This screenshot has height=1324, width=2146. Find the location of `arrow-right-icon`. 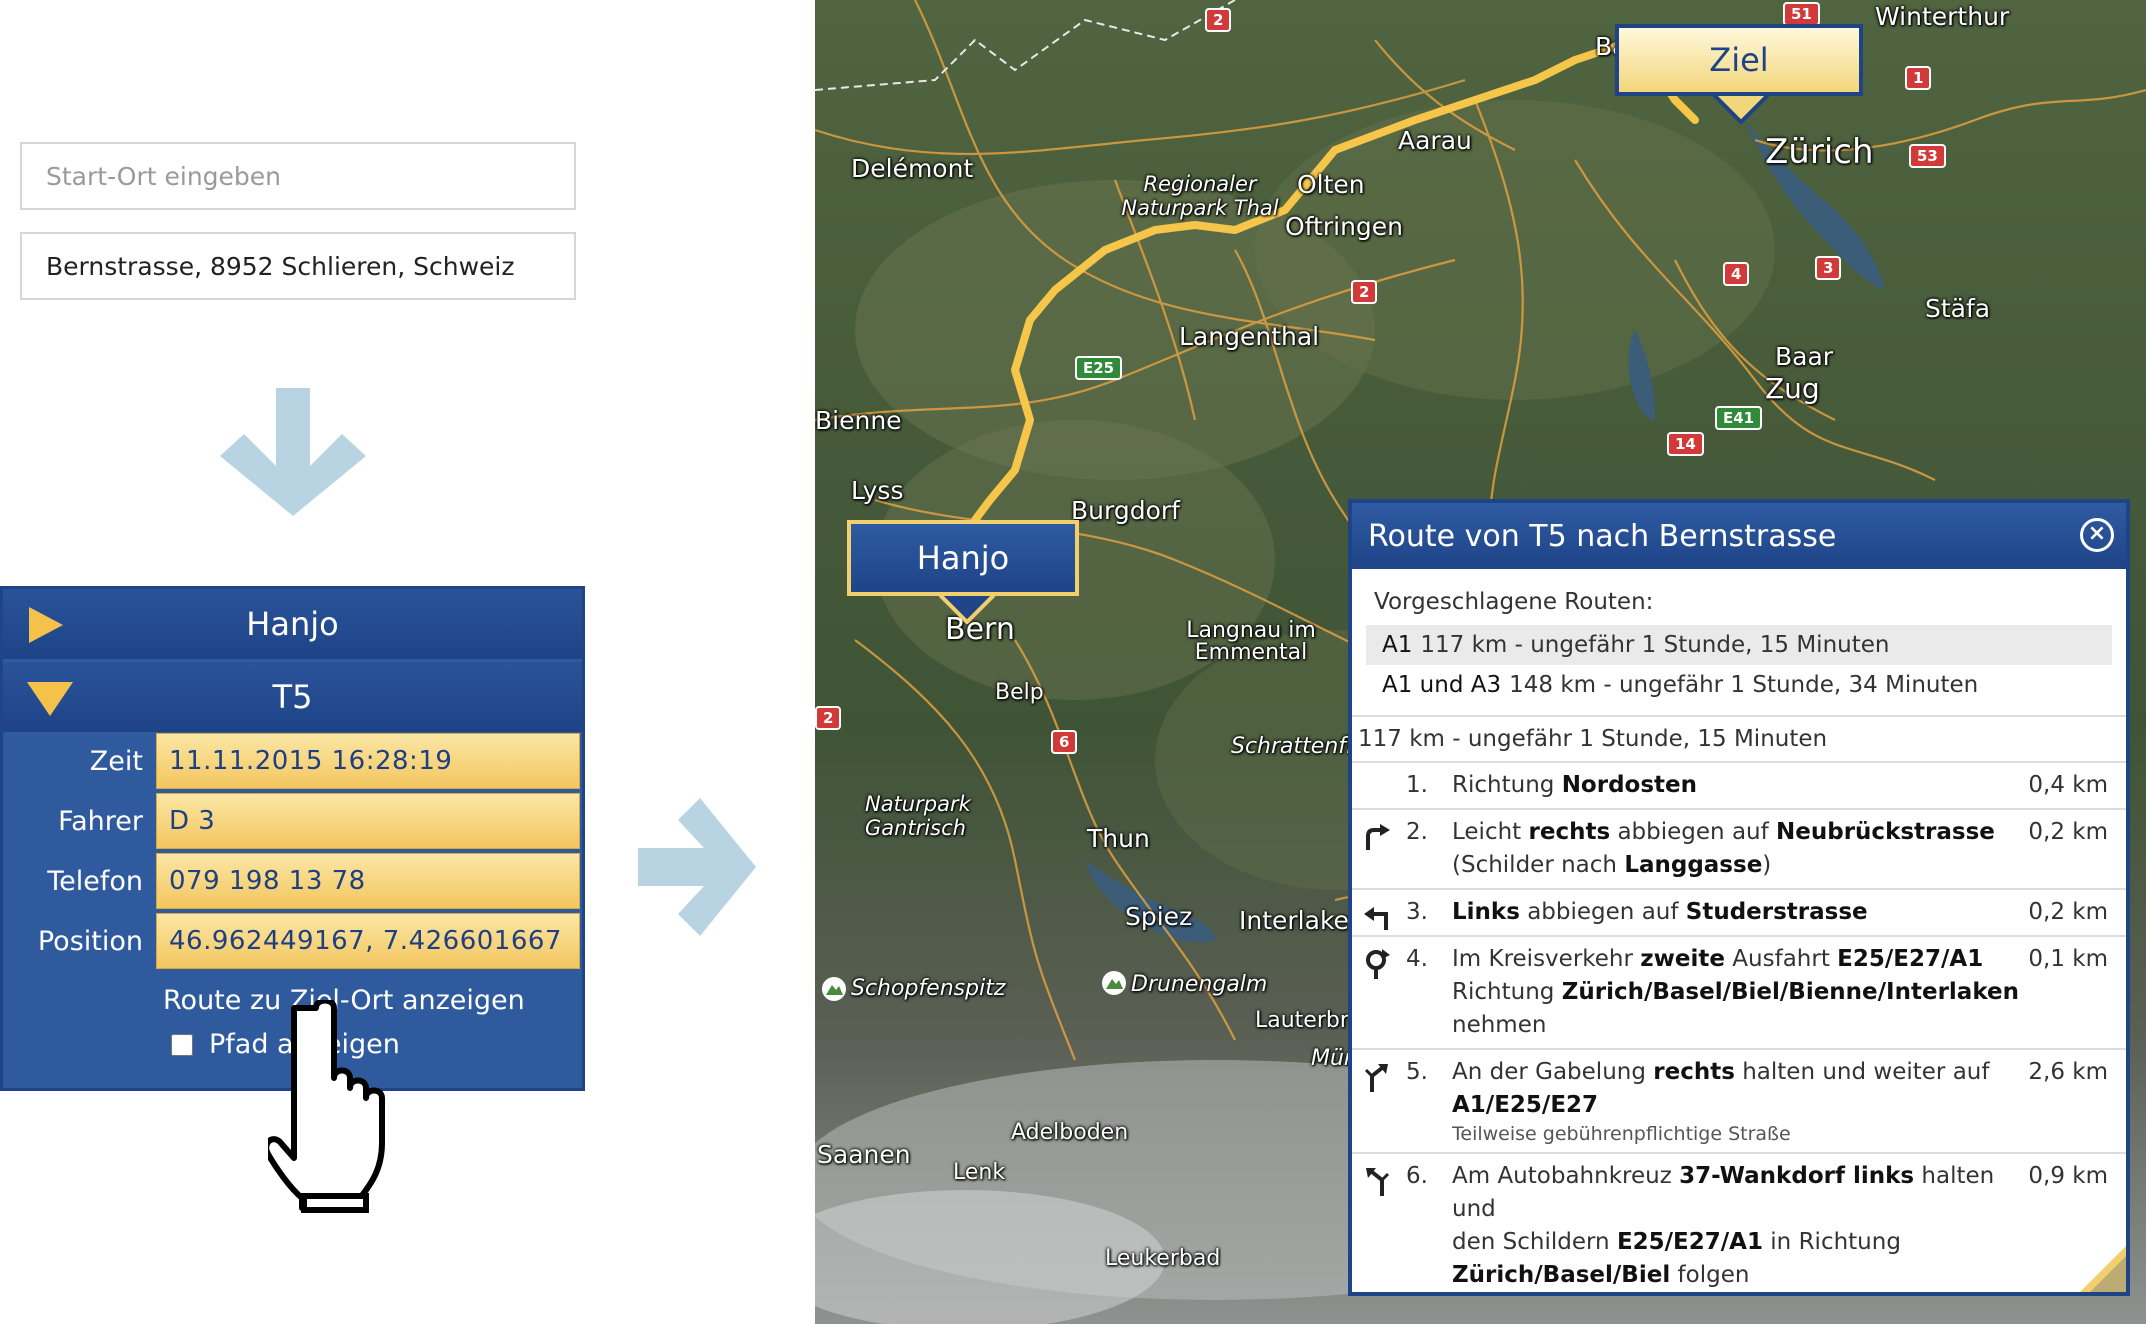

arrow-right-icon is located at coordinates (697, 867).